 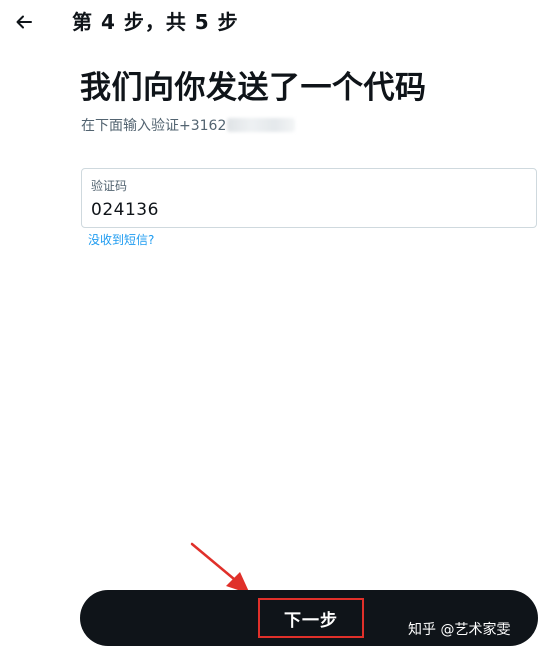 I want to click on back-button, so click(x=24, y=22).